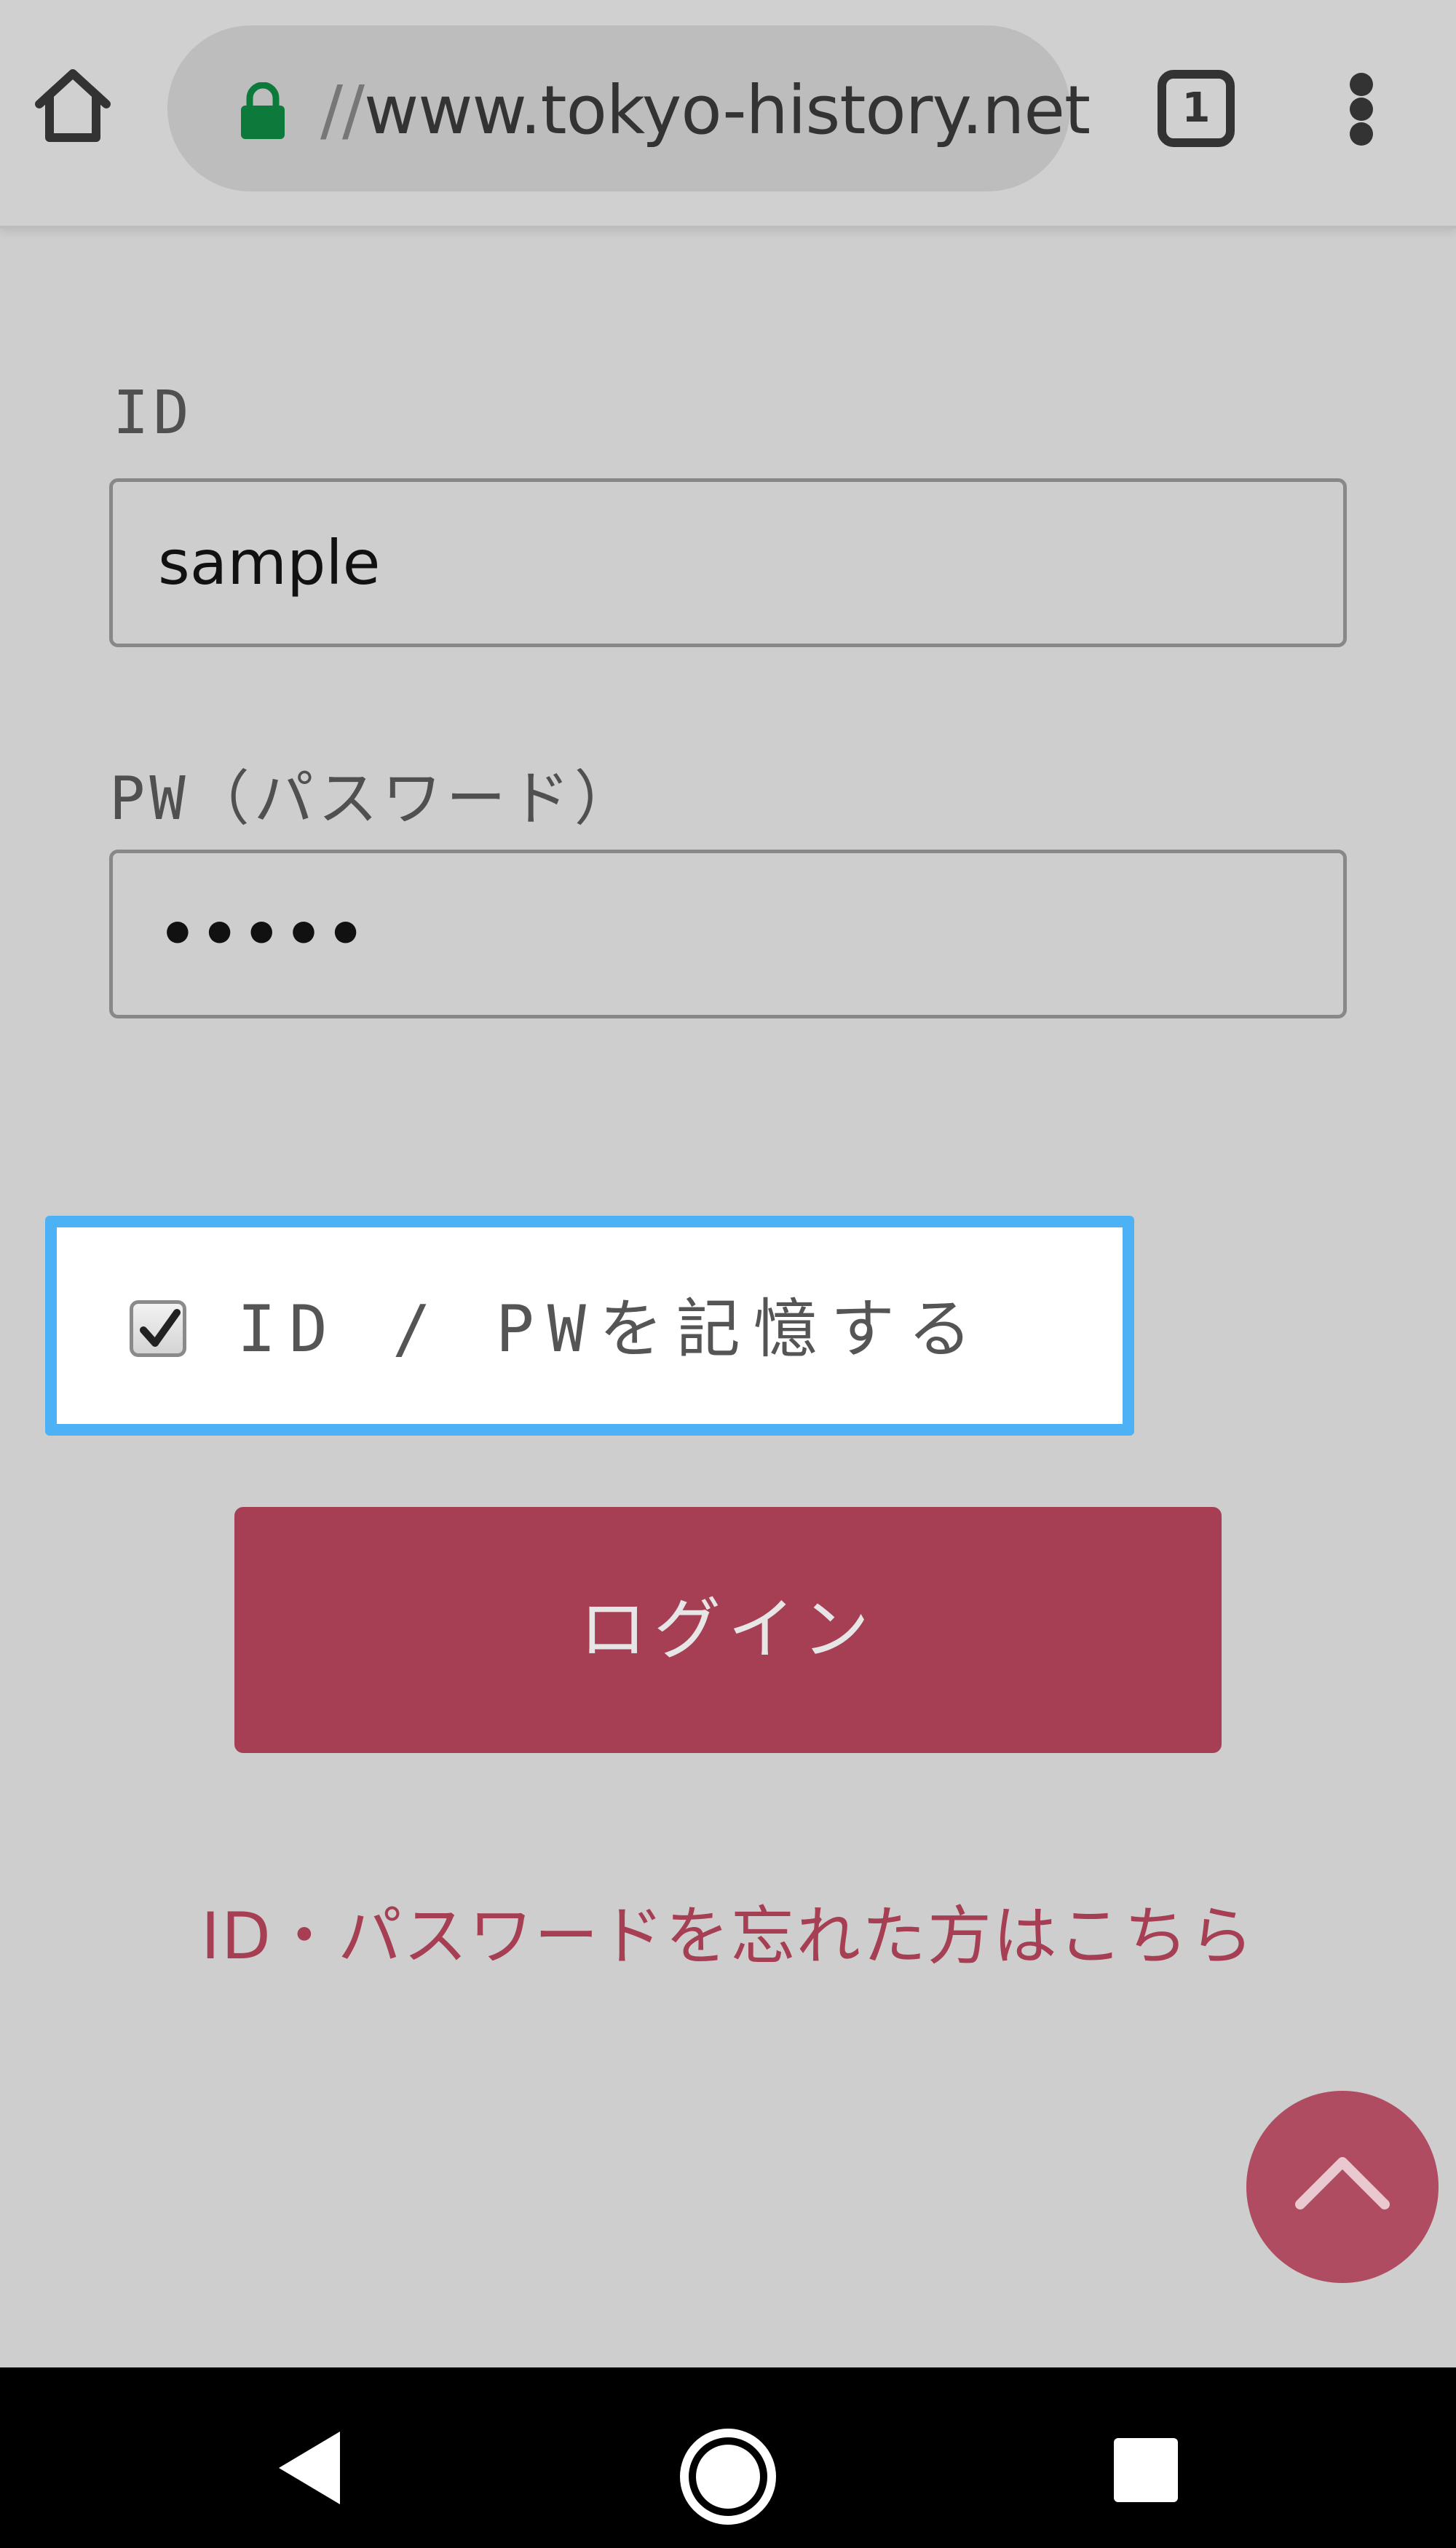 This screenshot has width=1456, height=2548. I want to click on id-label: ID, so click(153, 413).